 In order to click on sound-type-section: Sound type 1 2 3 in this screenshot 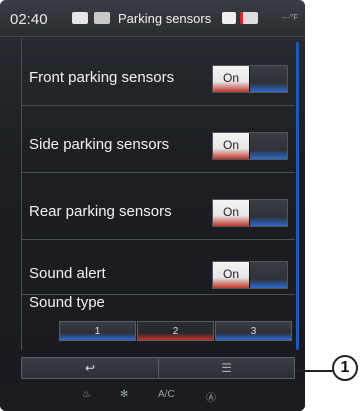, I will do `click(158, 318)`.